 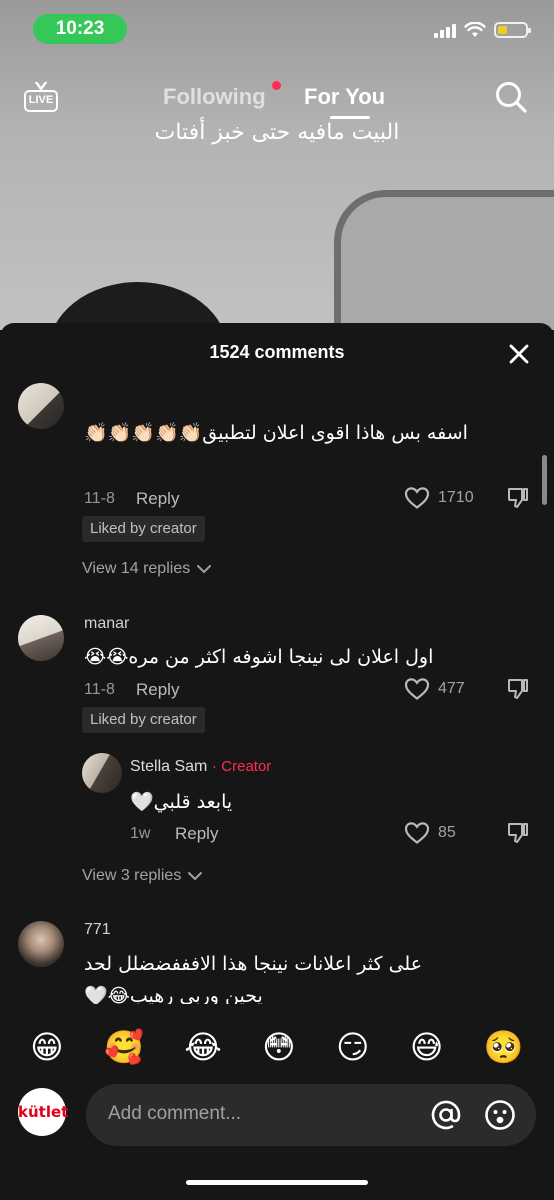 I want to click on comment-text: اسفه بس هاذا اقوى اعلان لتطبيق👏🏻👏🏻👏🏻👏🏻👏🏻, so click(x=276, y=433).